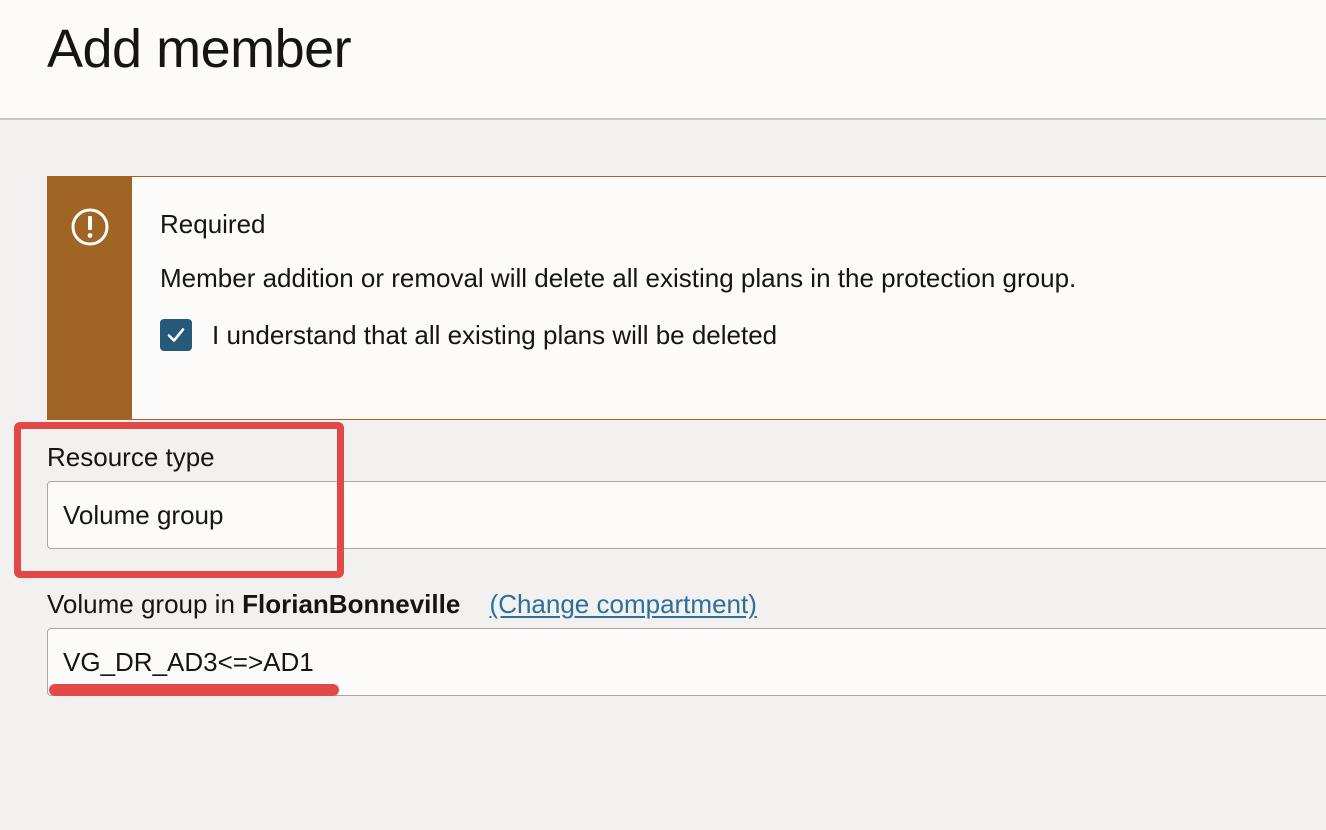  What do you see at coordinates (143, 515) in the screenshot?
I see `resource-type-value: Volume group` at bounding box center [143, 515].